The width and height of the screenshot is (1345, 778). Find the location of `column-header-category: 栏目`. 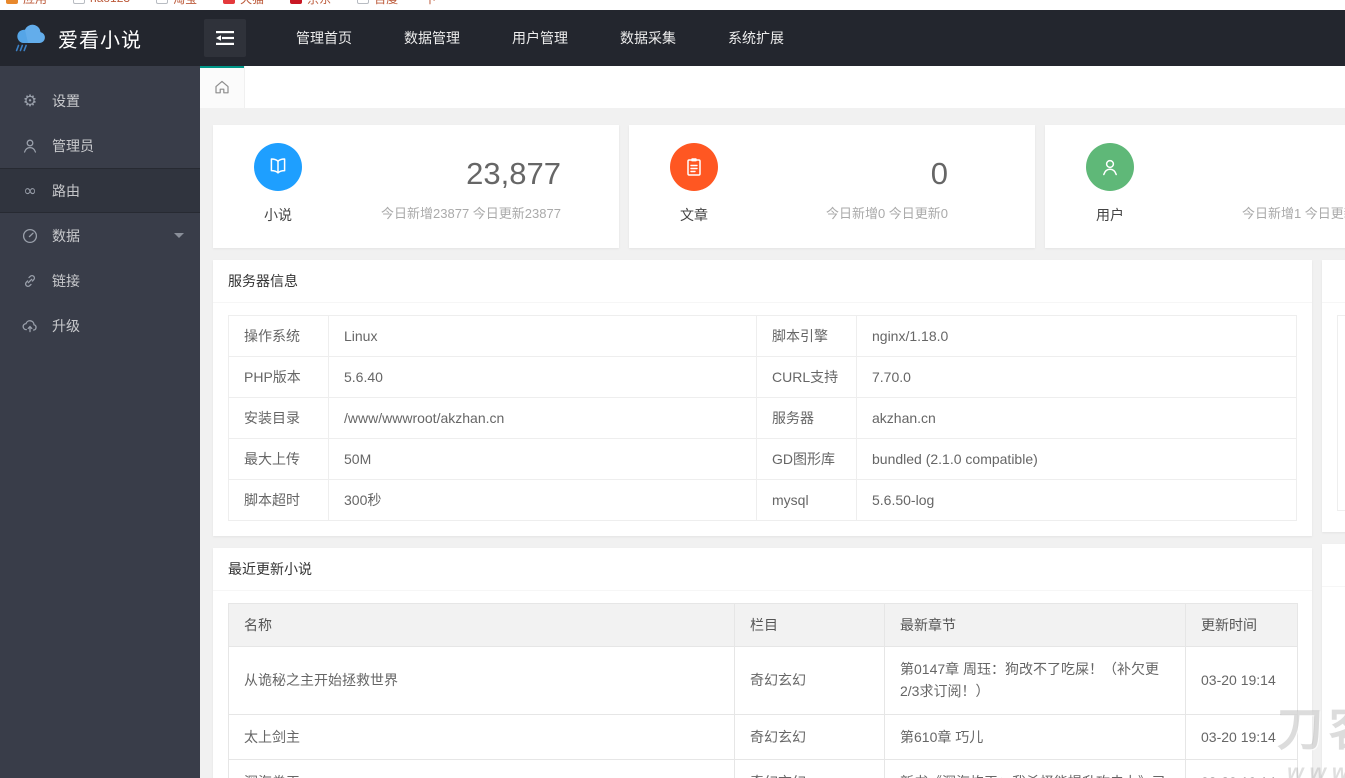

column-header-category: 栏目 is located at coordinates (809, 625).